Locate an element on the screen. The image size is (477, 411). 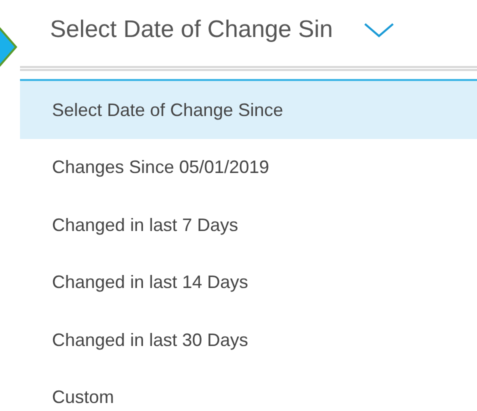
dropdown-option: Select Date of Change Since is located at coordinates (248, 109).